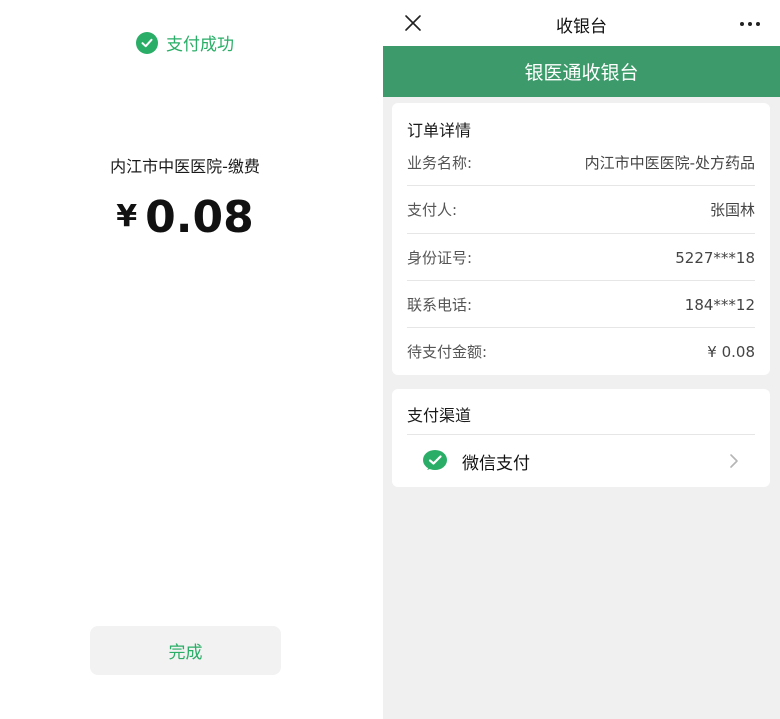 The height and width of the screenshot is (719, 780). I want to click on success-status-text: 支付成功, so click(200, 45).